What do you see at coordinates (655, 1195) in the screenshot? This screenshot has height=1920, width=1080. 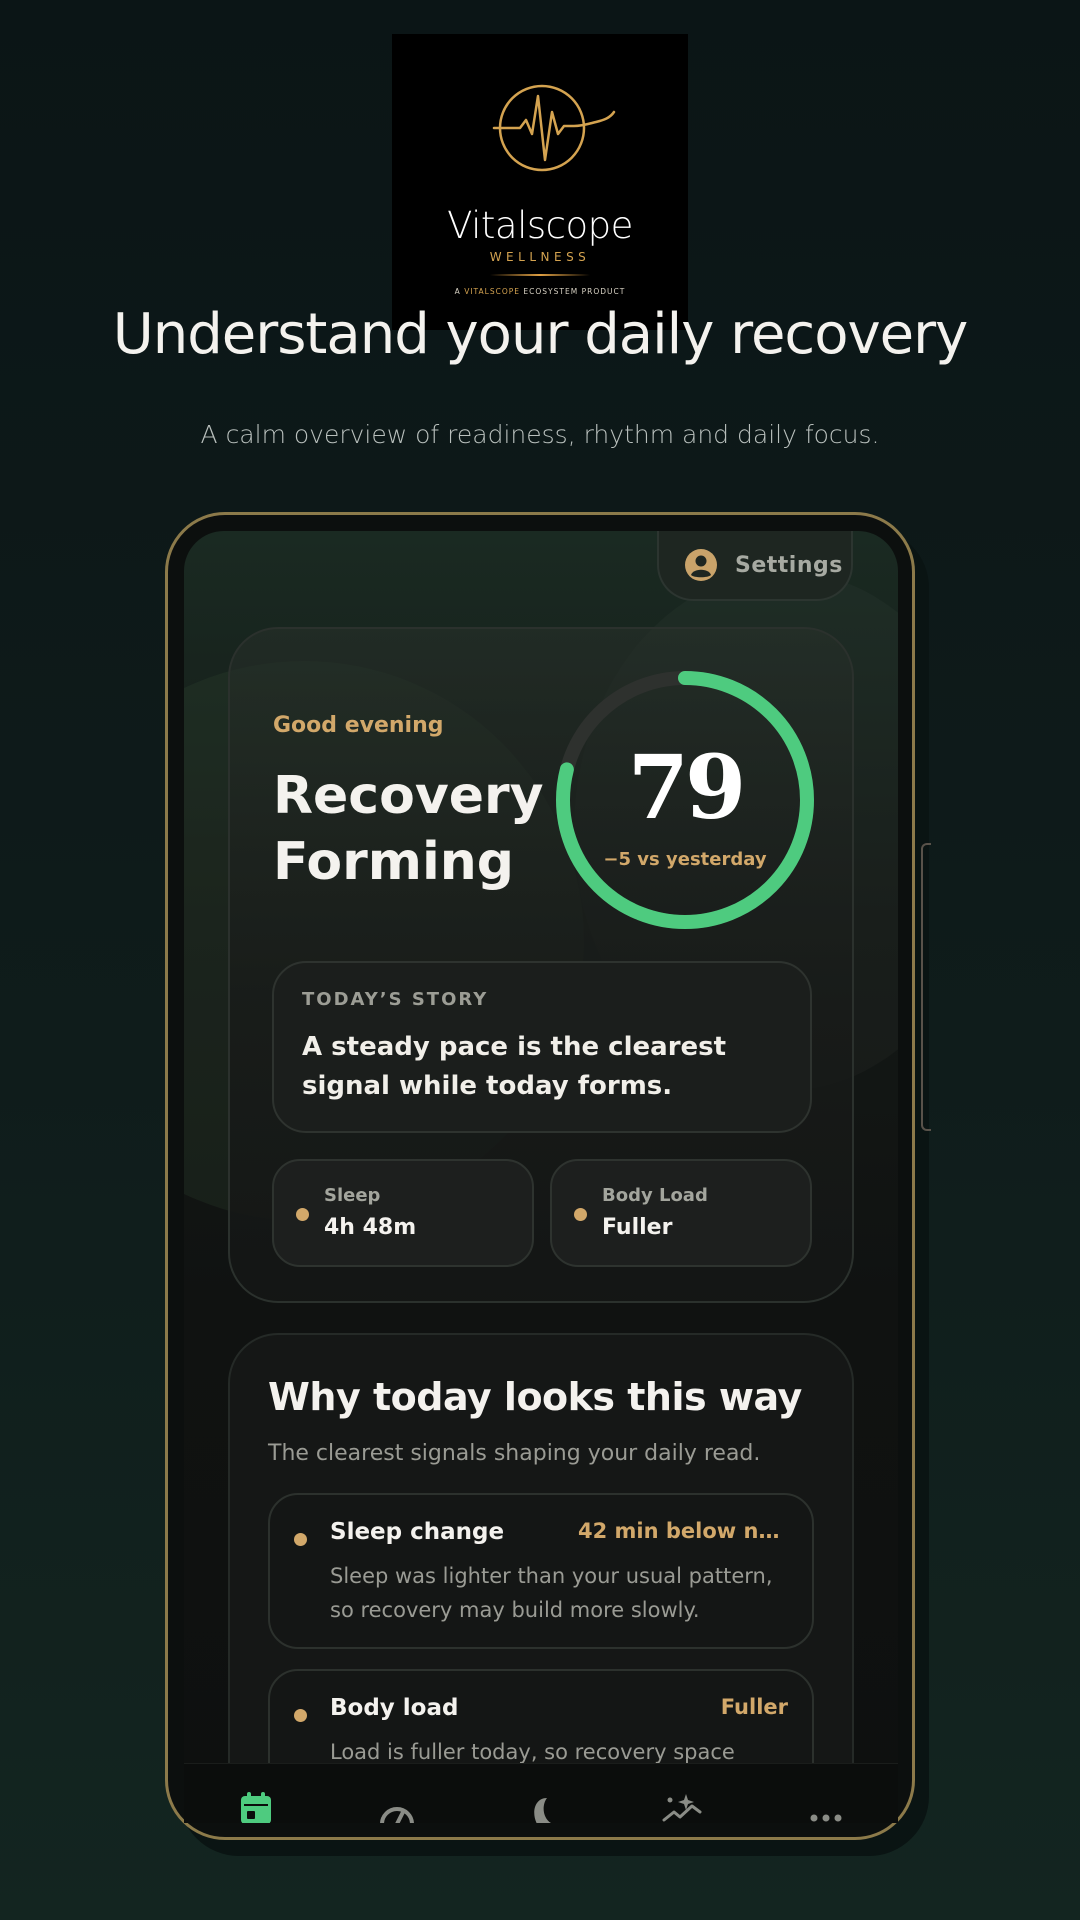 I see `metric-label: Body Load` at bounding box center [655, 1195].